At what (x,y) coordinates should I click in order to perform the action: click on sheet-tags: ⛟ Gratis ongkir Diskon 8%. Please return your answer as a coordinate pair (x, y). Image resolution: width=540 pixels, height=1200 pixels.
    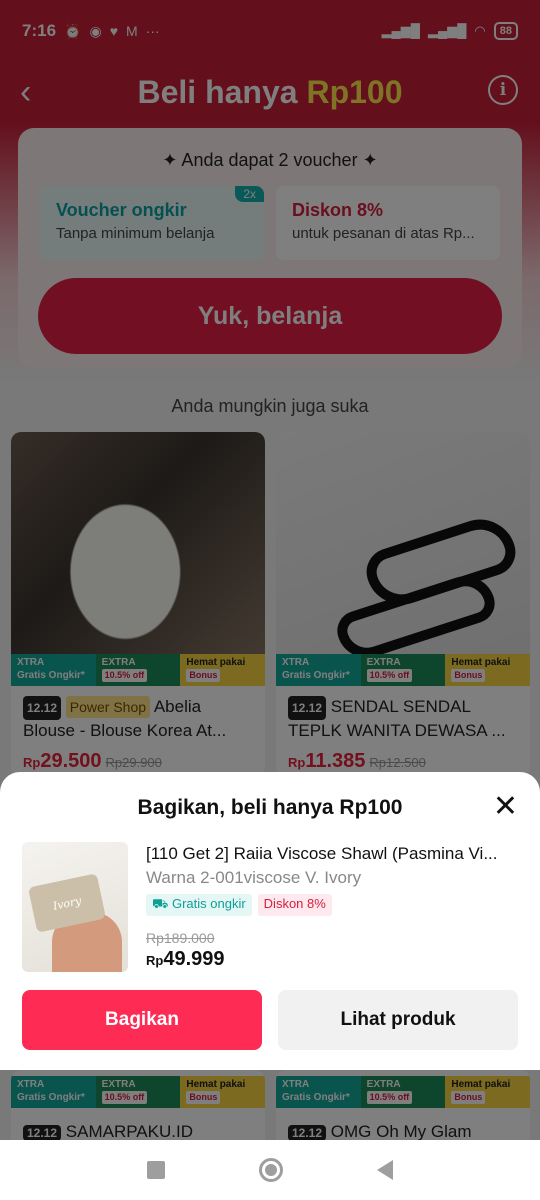
    Looking at the image, I should click on (239, 905).